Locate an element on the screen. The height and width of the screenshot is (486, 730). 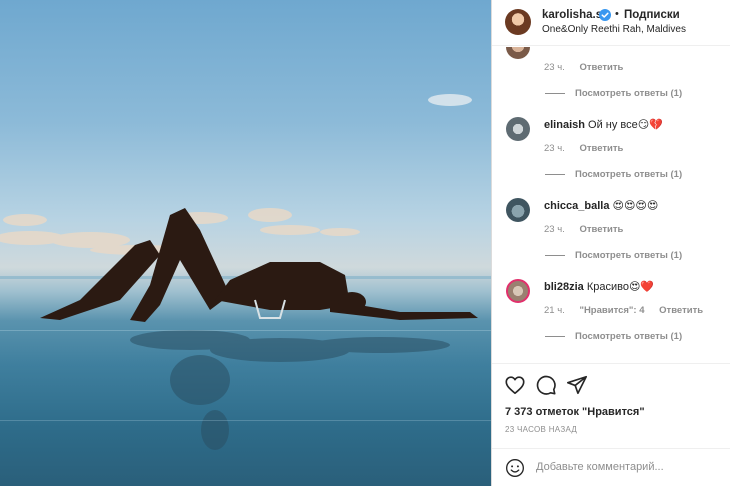
comment-text: Ой ну все😏💔 is located at coordinates (625, 125).